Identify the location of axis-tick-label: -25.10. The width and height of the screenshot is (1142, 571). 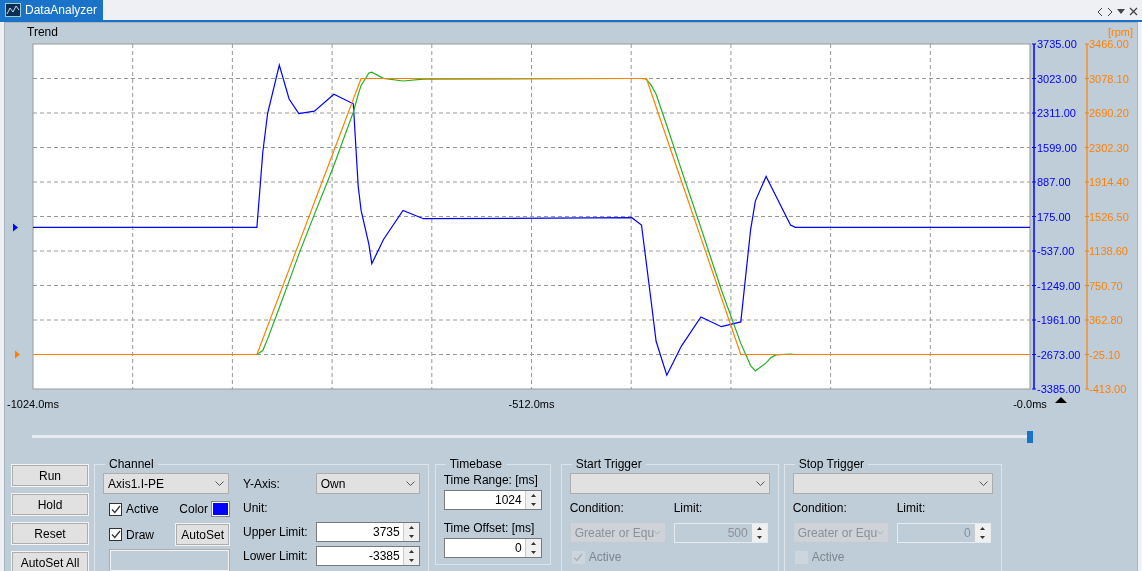
(1105, 354).